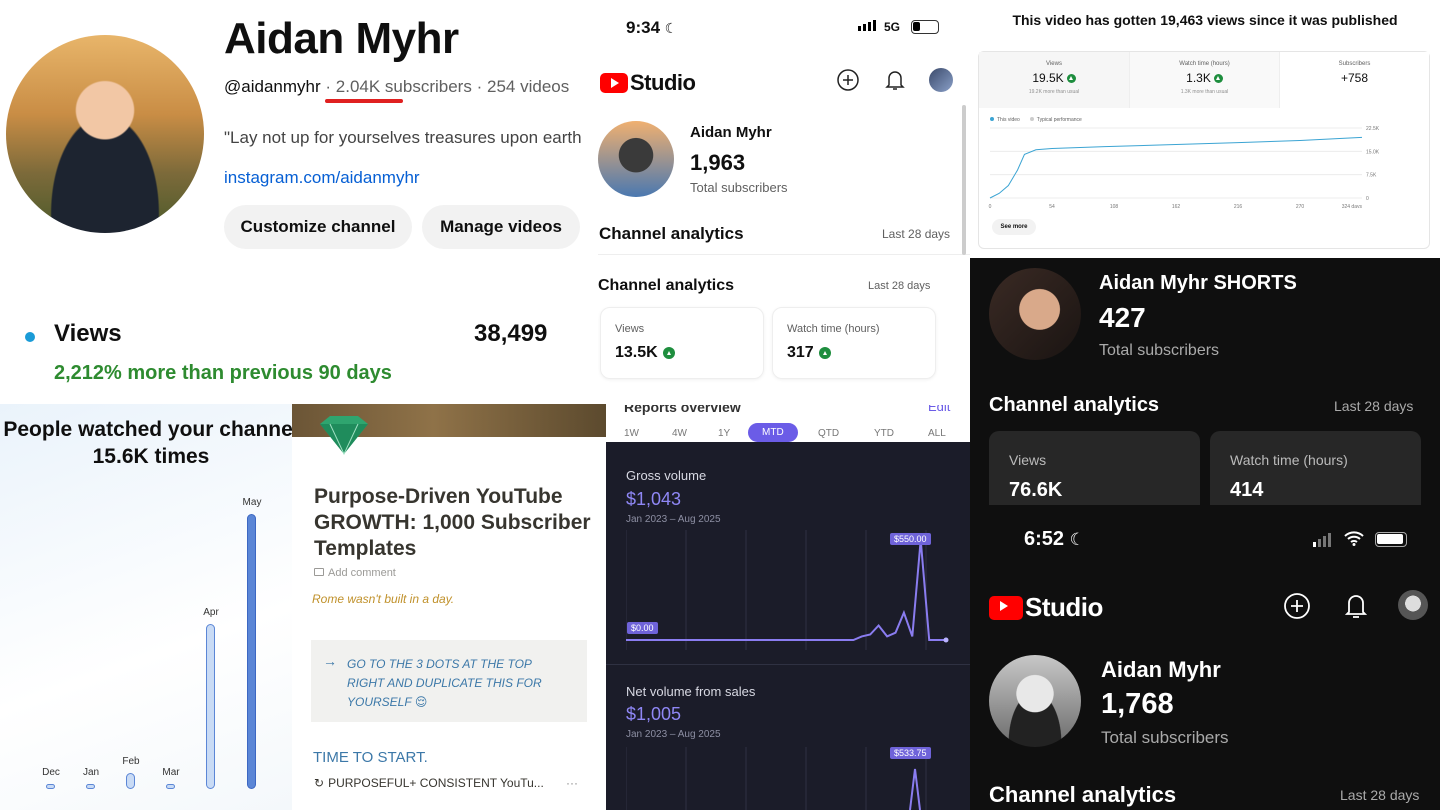 This screenshot has width=1440, height=810. I want to click on studio-subscriber-label: Total subscribers, so click(739, 187).